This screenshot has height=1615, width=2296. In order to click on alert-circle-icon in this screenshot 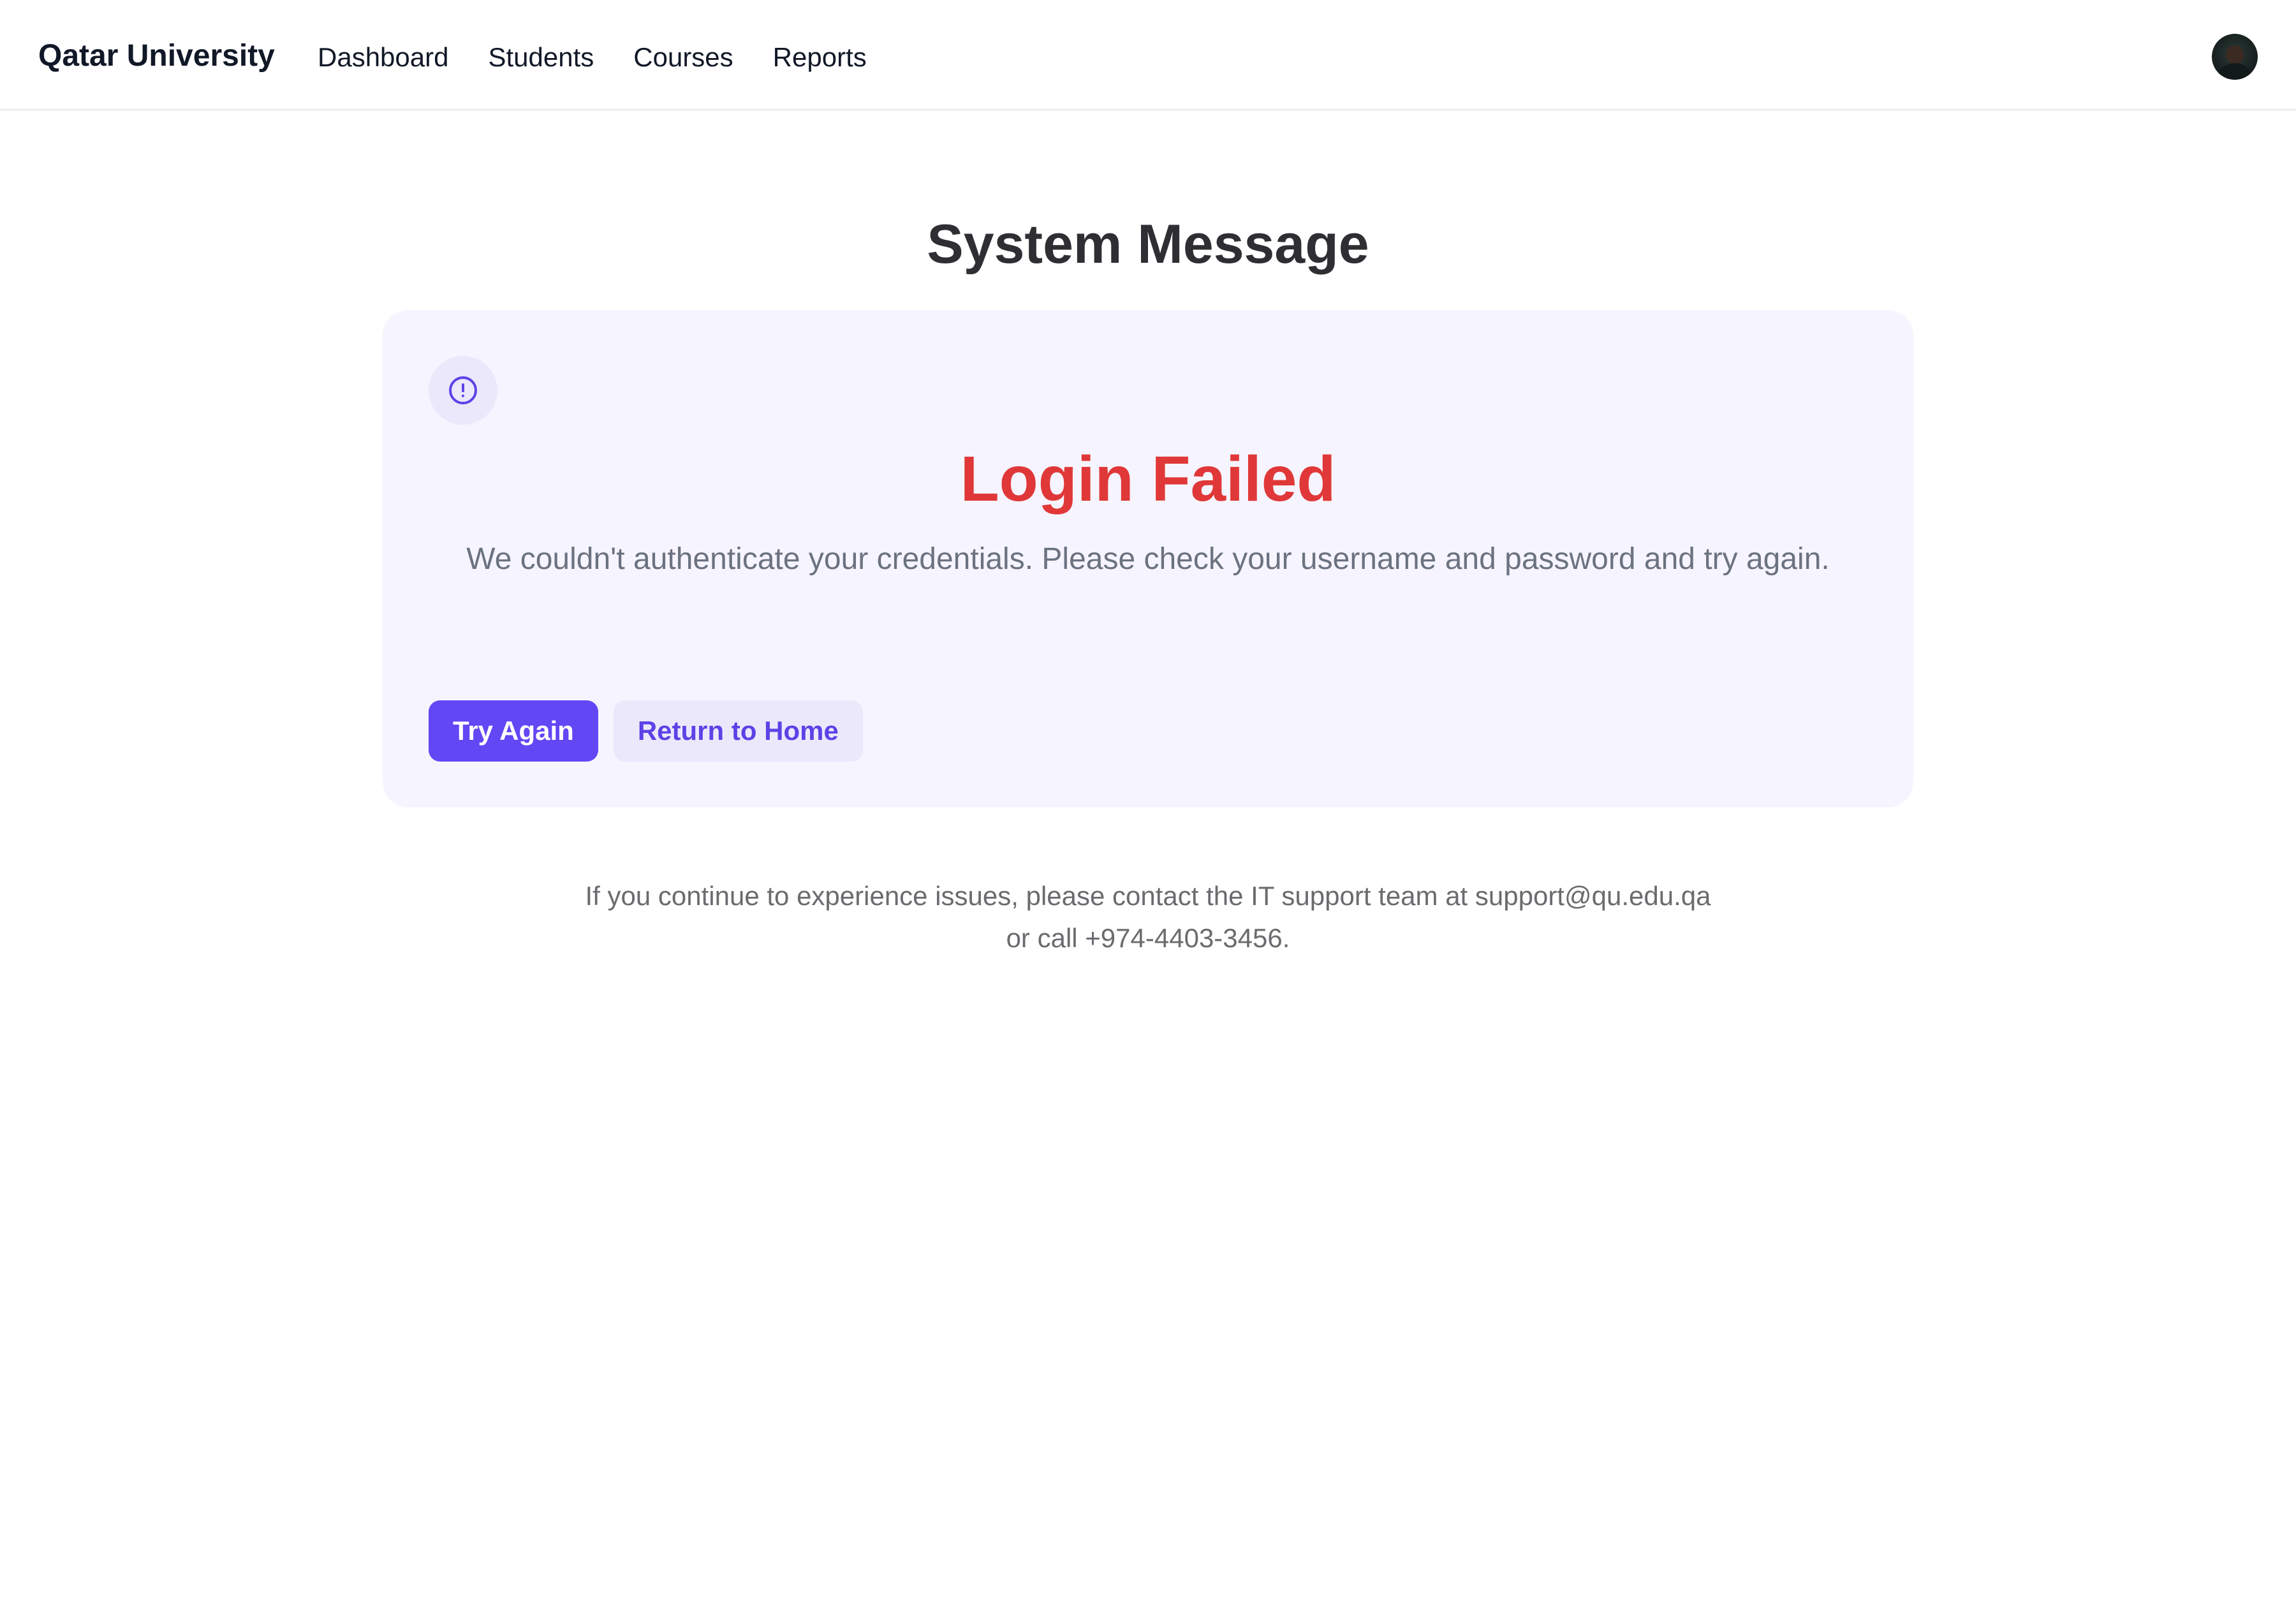, I will do `click(463, 390)`.